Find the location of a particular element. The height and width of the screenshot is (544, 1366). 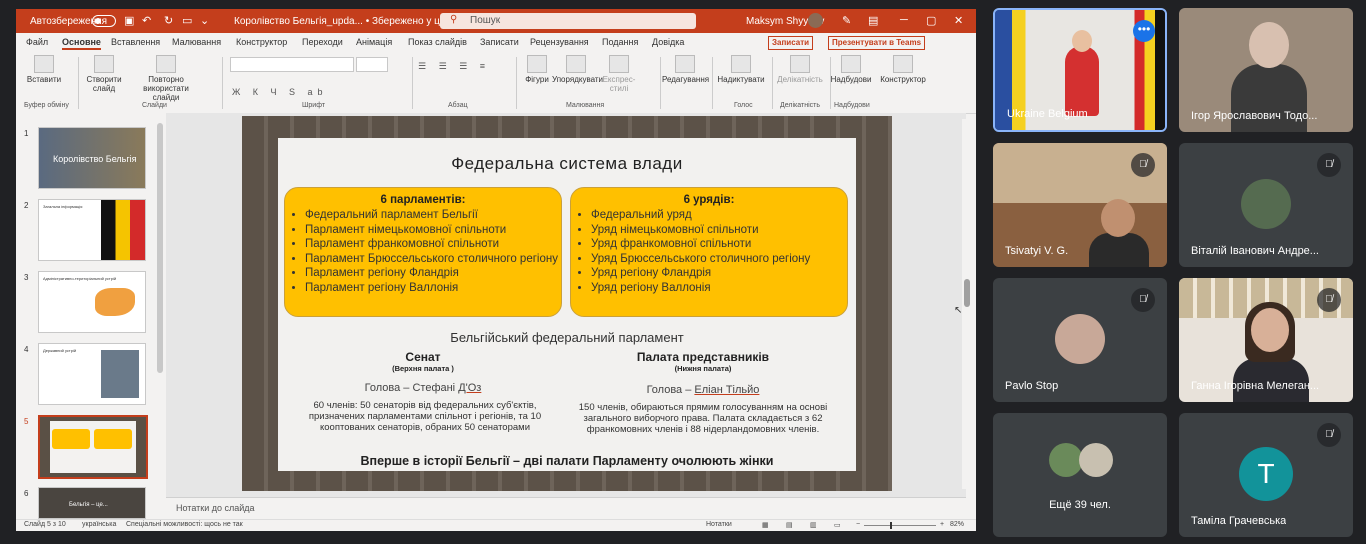

accessibility-status: Спеціальні можливості: щось не так is located at coordinates (184, 524).